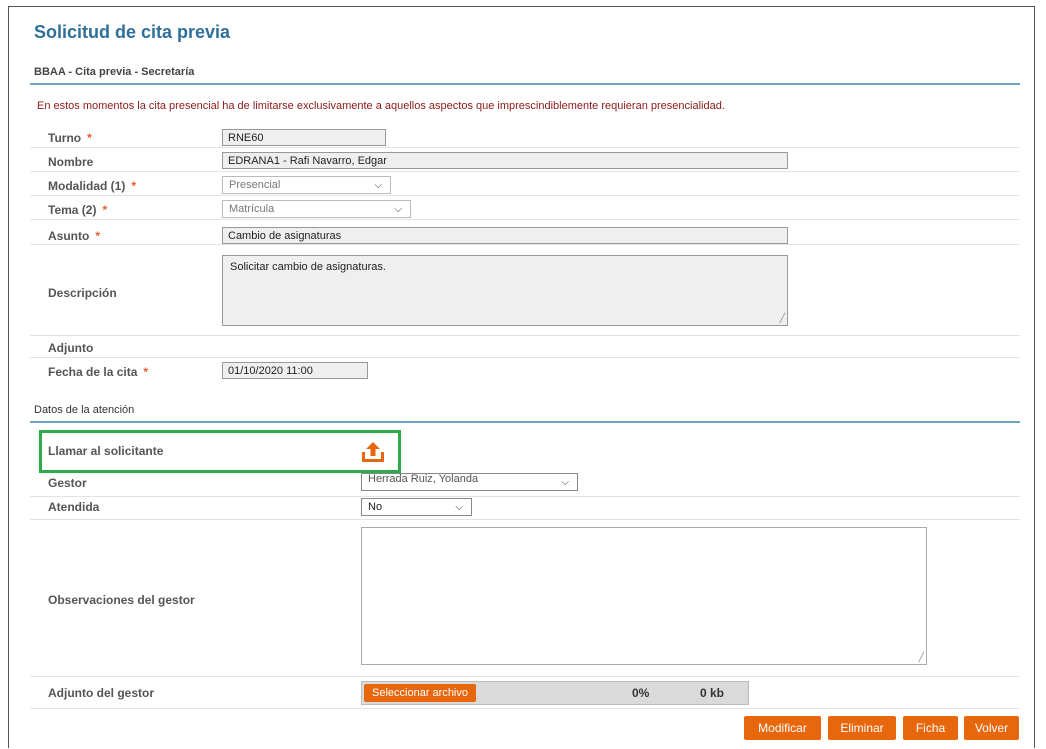 Image resolution: width=1046 pixels, height=749 pixels. What do you see at coordinates (101, 693) in the screenshot?
I see `adjunto-gestor-label: Adjunto del gestor` at bounding box center [101, 693].